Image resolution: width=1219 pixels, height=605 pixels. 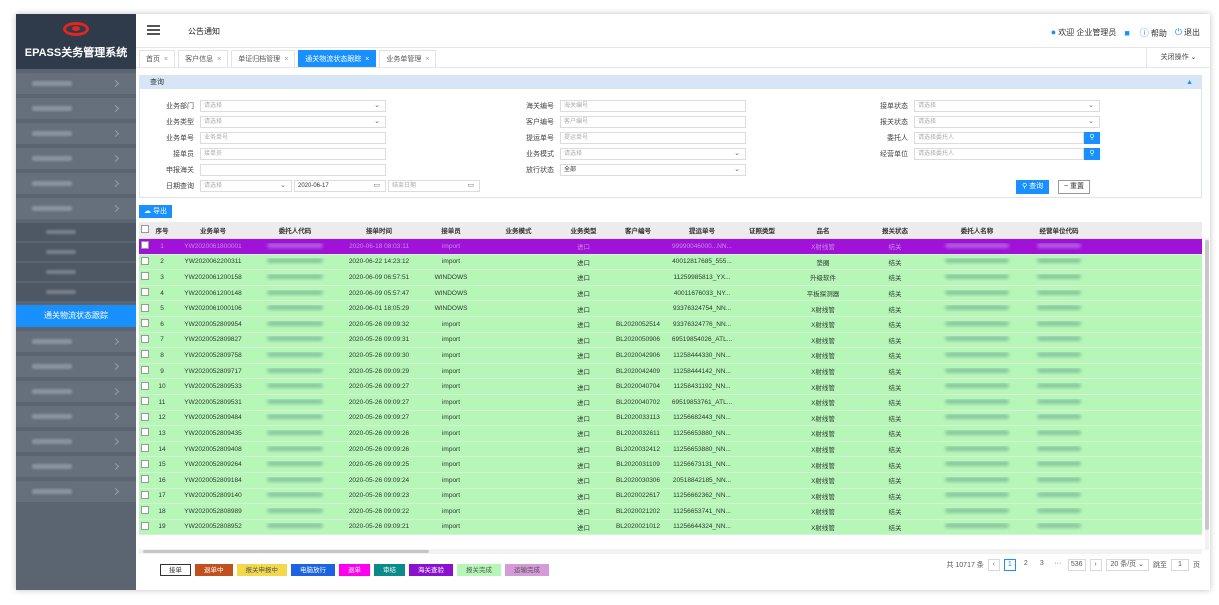 I want to click on next-page-button: ›, so click(x=1095, y=565).